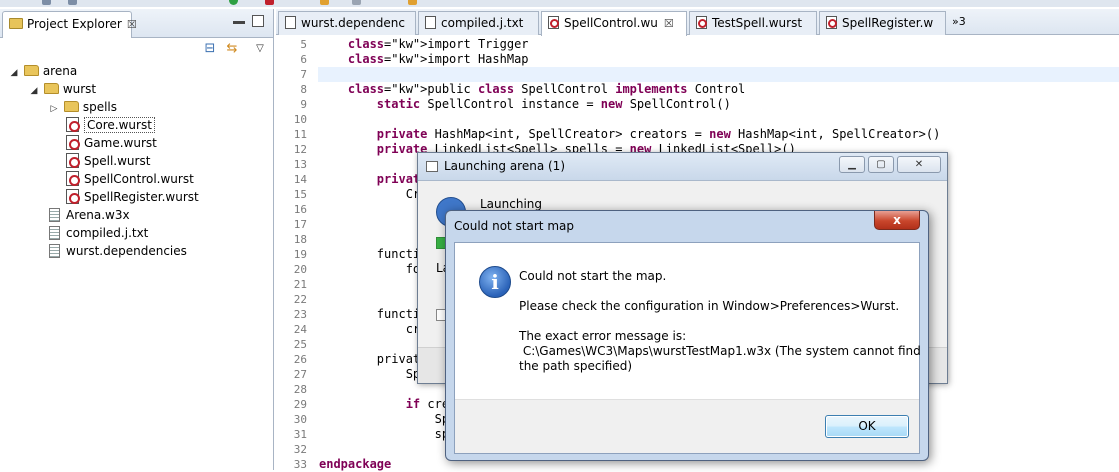  Describe the element at coordinates (300, 389) in the screenshot. I see `line-number: 28` at that location.